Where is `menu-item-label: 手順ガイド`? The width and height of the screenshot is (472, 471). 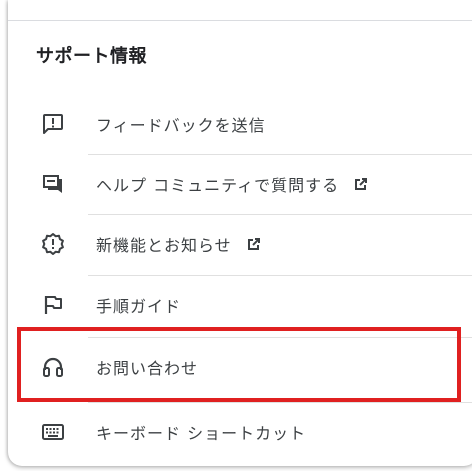 menu-item-label: 手順ガイド is located at coordinates (139, 306).